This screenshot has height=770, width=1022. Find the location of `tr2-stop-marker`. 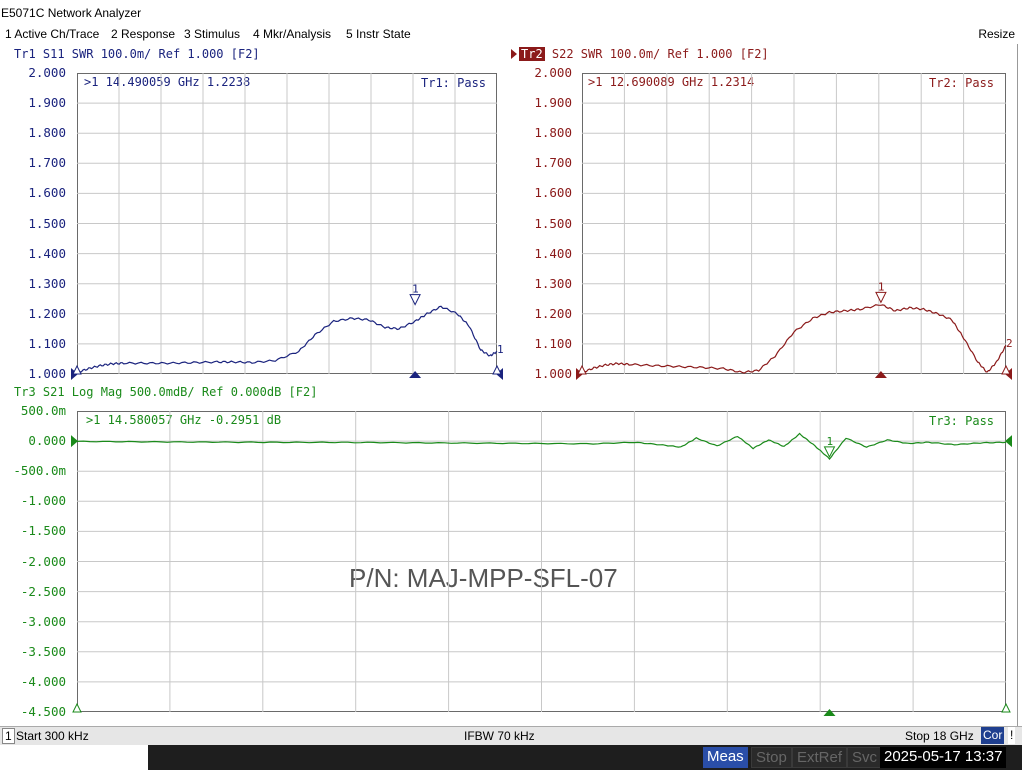

tr2-stop-marker is located at coordinates (1006, 369).